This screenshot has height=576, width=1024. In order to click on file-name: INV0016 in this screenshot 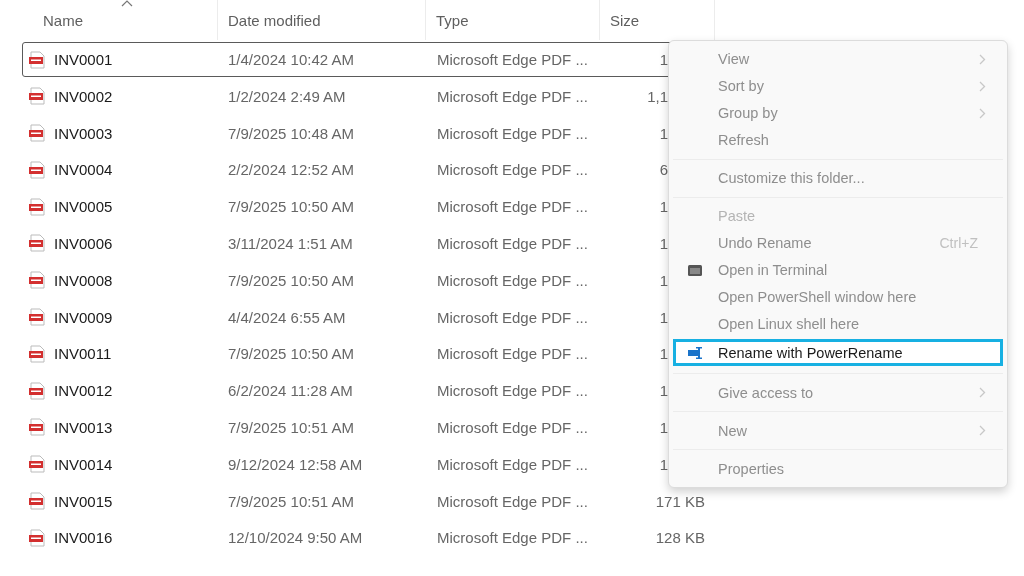, I will do `click(83, 538)`.